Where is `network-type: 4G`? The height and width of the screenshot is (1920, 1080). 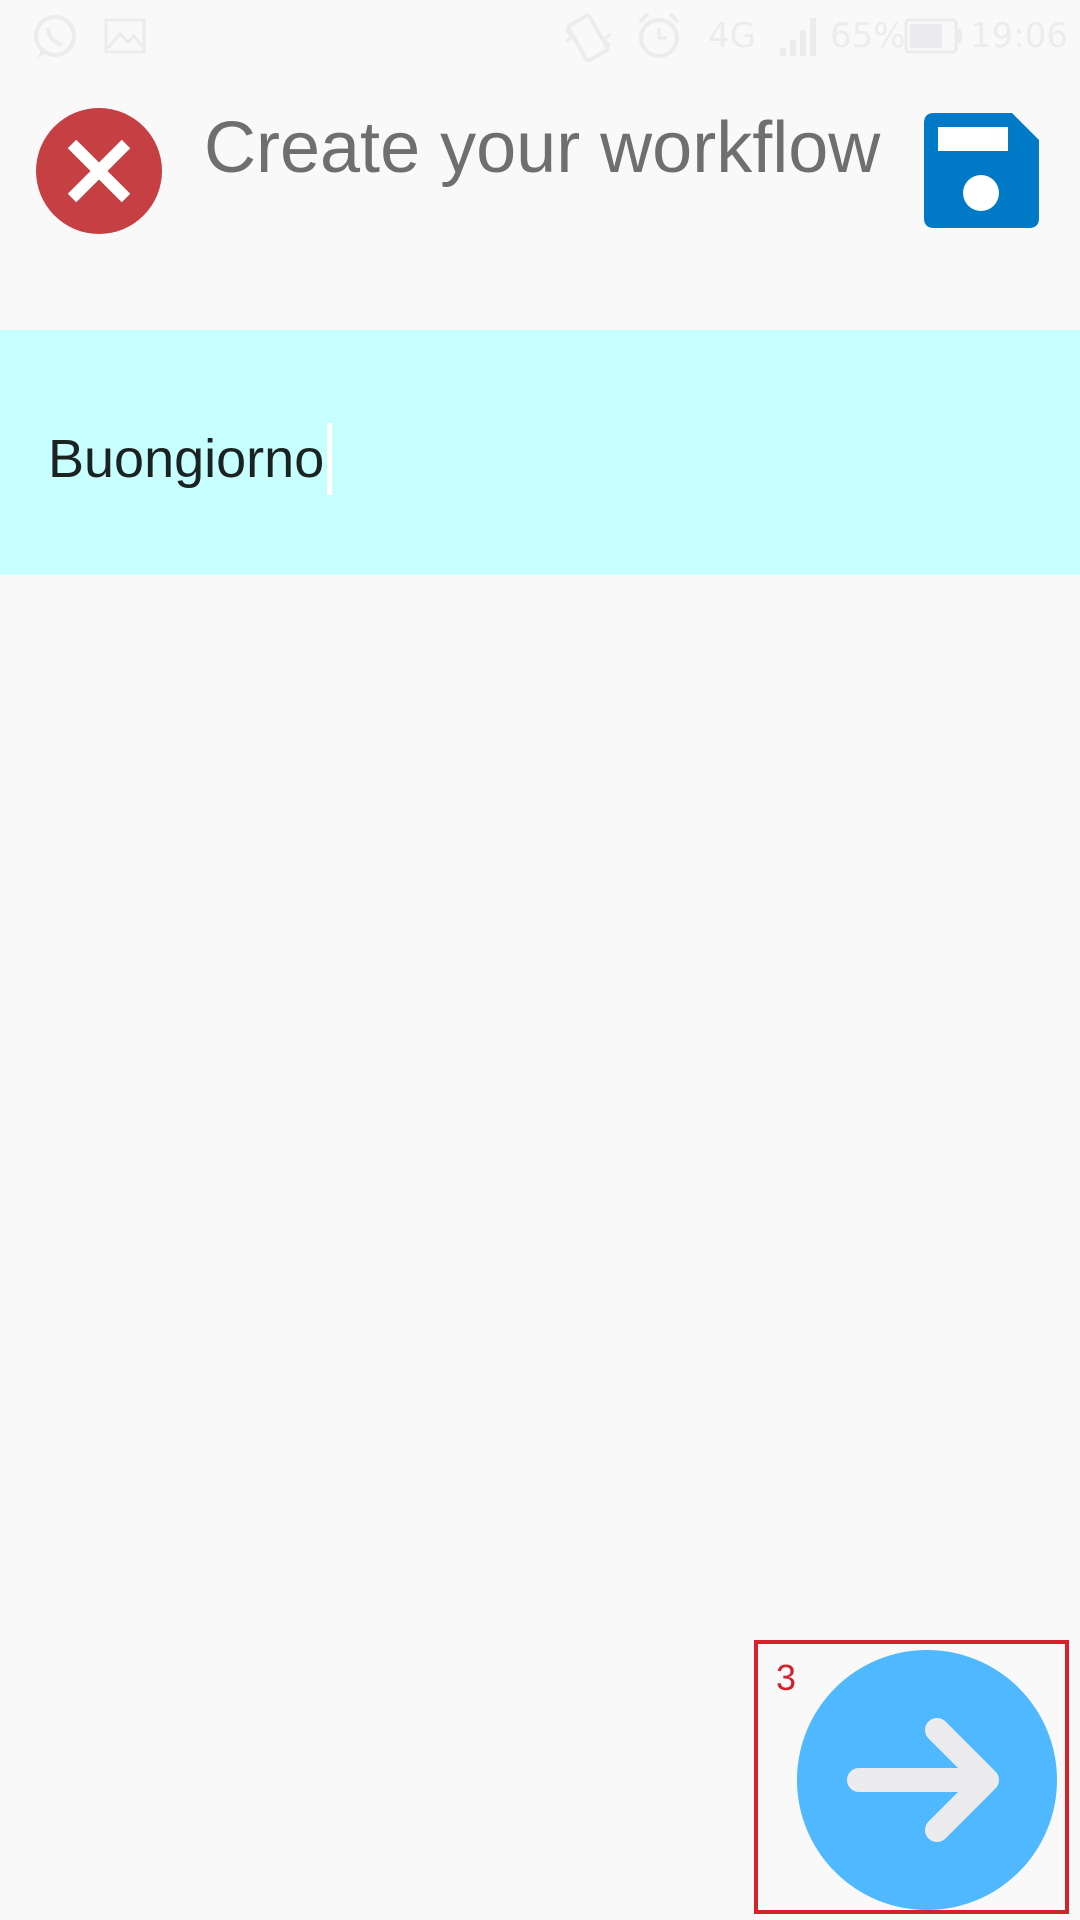
network-type: 4G is located at coordinates (732, 36).